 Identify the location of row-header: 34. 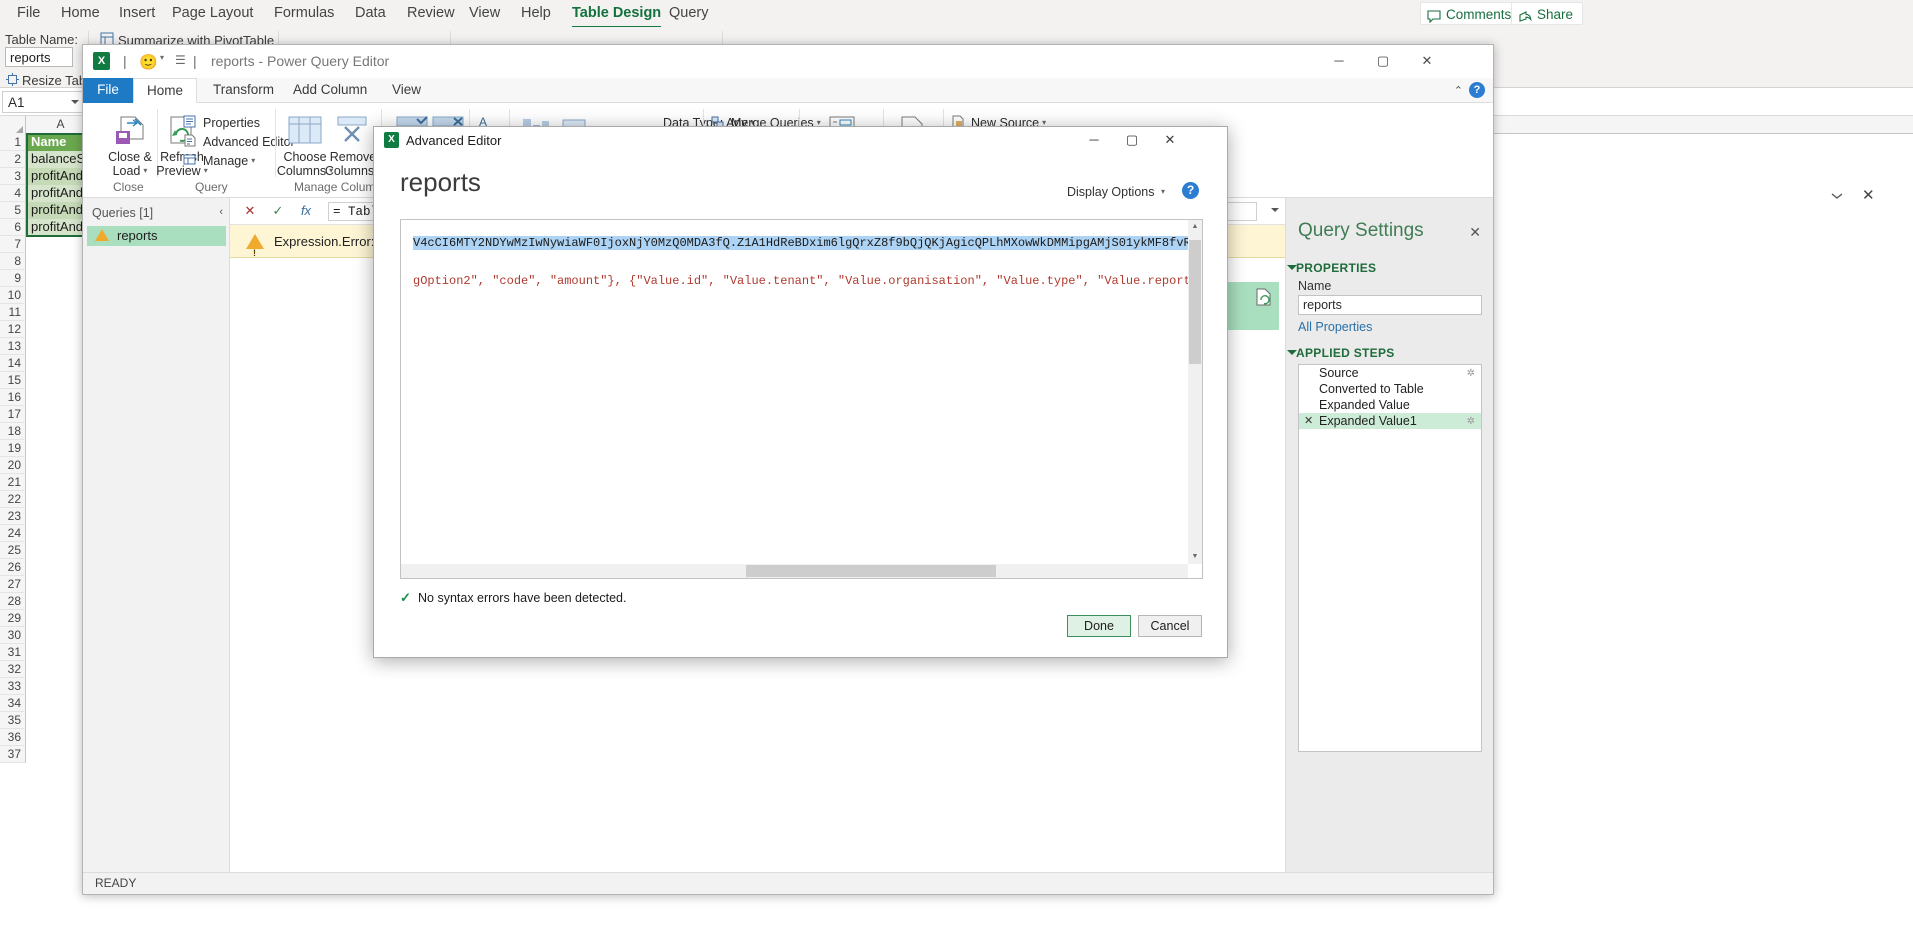
(13, 703).